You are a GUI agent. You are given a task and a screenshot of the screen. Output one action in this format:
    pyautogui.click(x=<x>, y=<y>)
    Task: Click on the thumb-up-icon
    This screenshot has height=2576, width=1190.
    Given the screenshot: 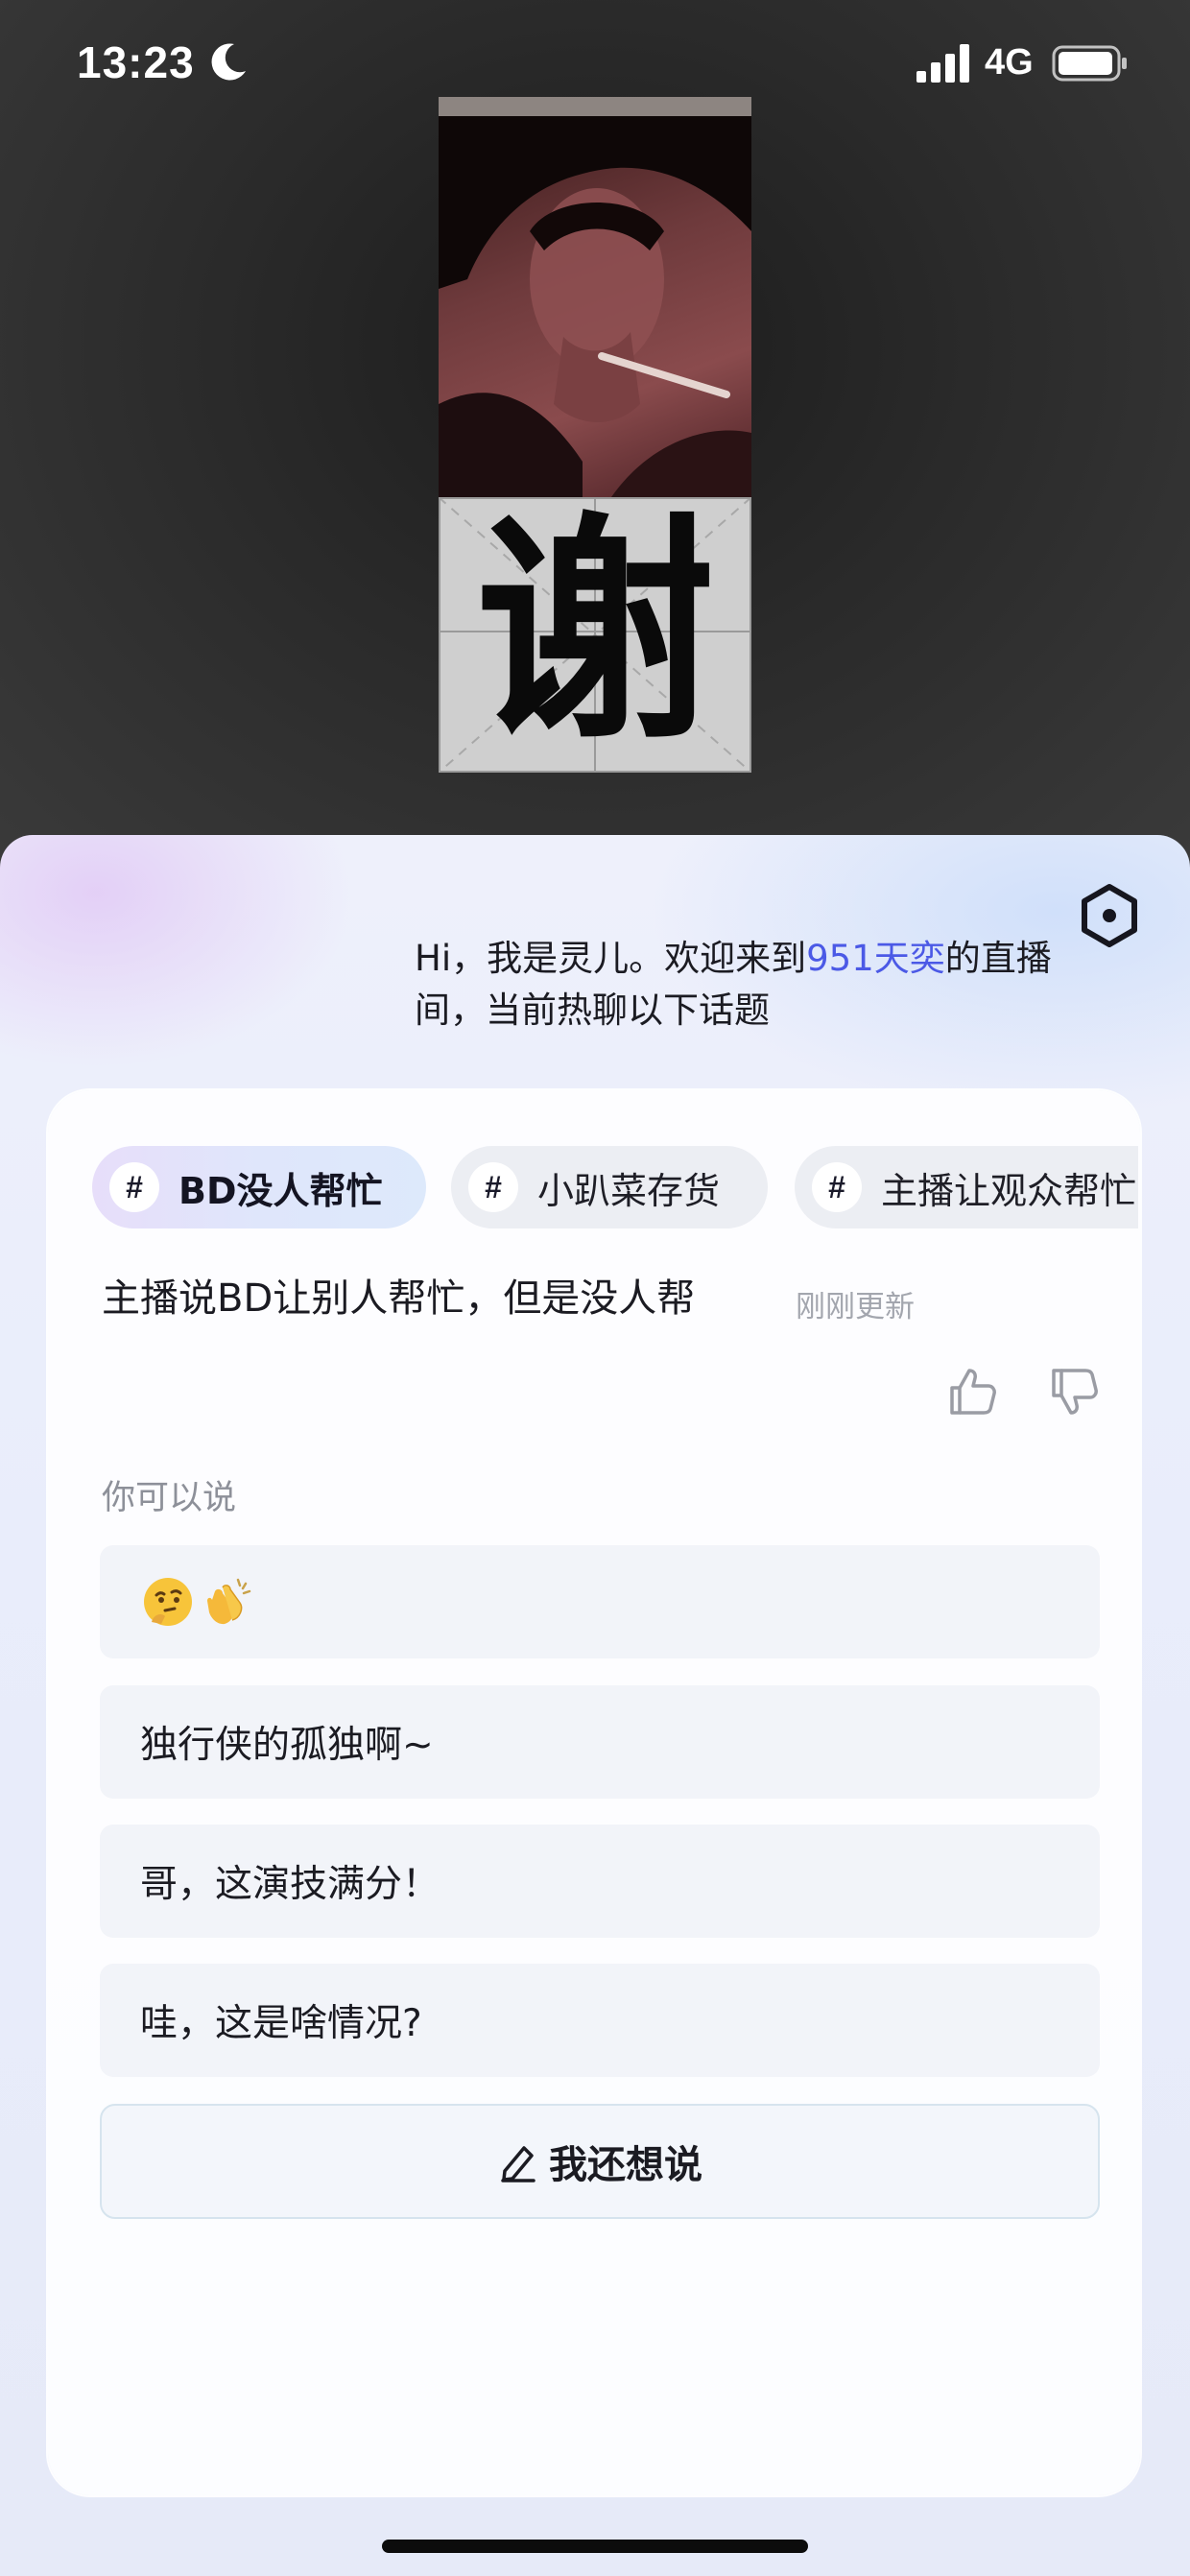 What is the action you would take?
    pyautogui.click(x=973, y=1392)
    